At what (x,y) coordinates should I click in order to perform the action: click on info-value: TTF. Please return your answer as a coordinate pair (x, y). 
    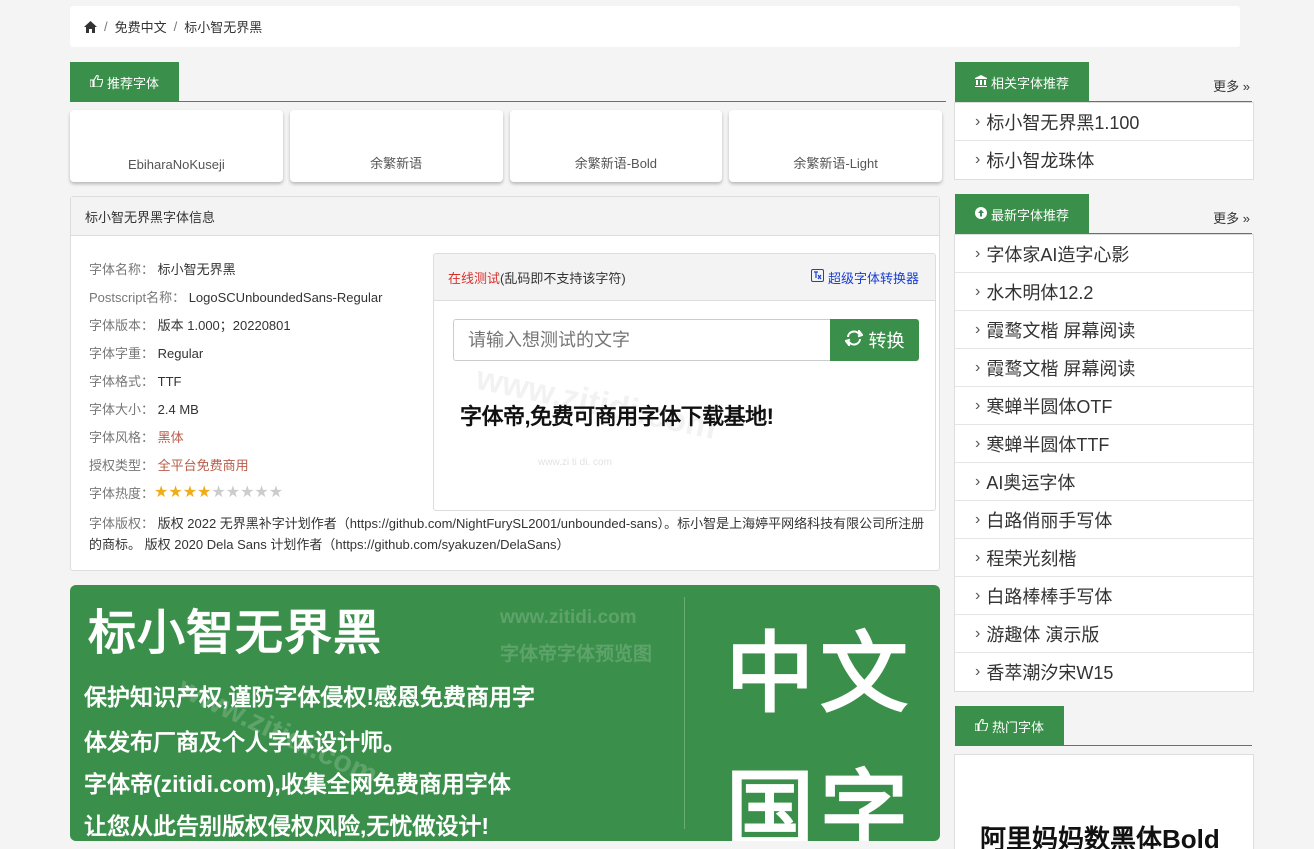
    Looking at the image, I should click on (169, 381).